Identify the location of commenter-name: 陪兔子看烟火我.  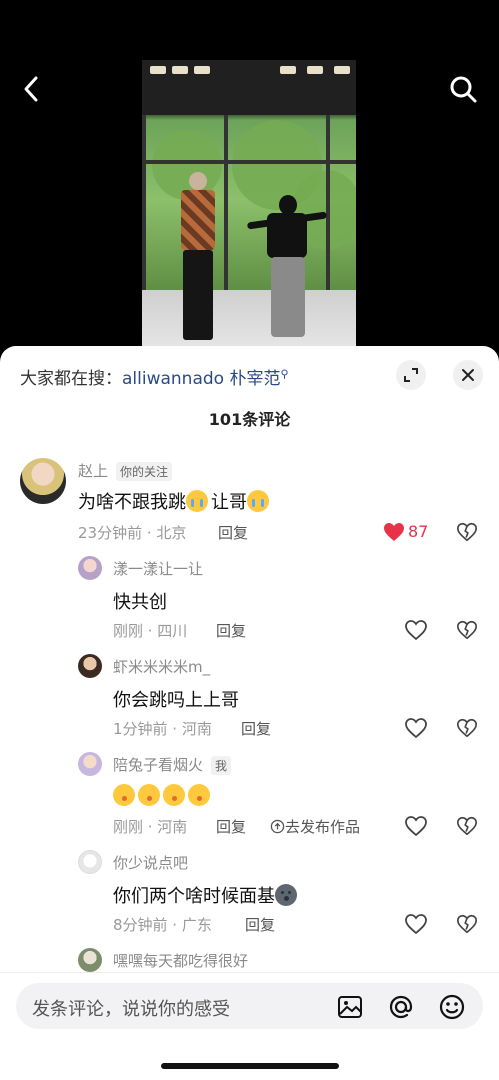
(172, 764).